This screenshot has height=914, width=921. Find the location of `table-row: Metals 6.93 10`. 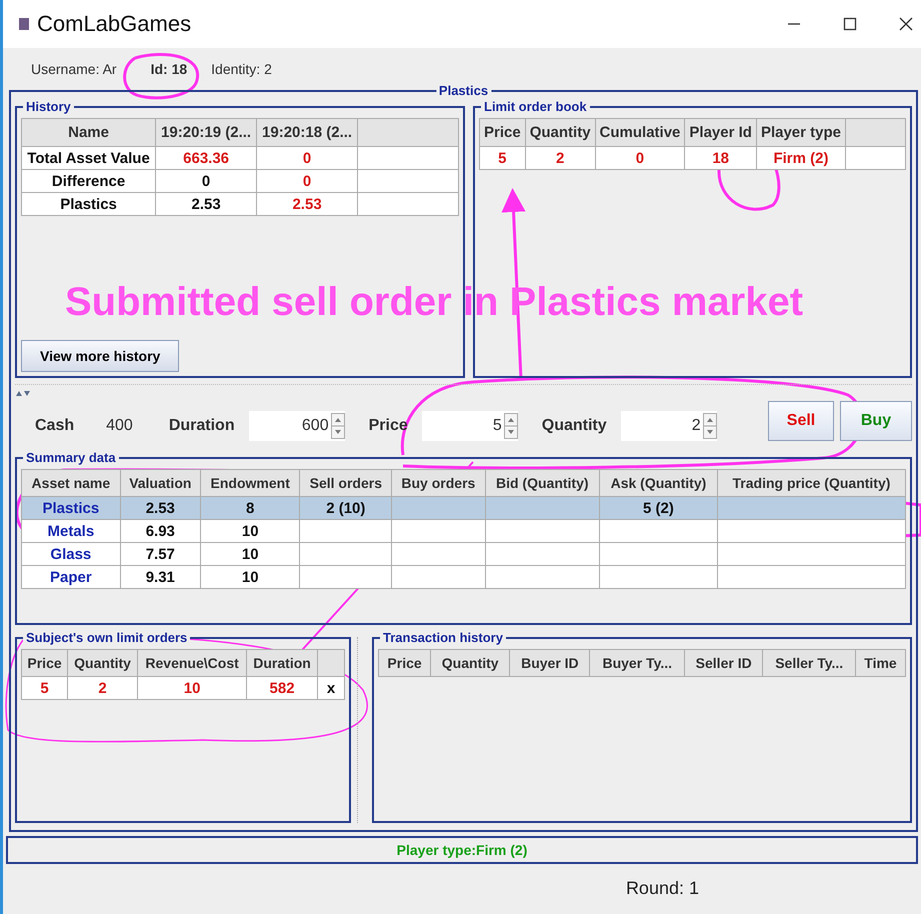

table-row: Metals 6.93 10 is located at coordinates (464, 531).